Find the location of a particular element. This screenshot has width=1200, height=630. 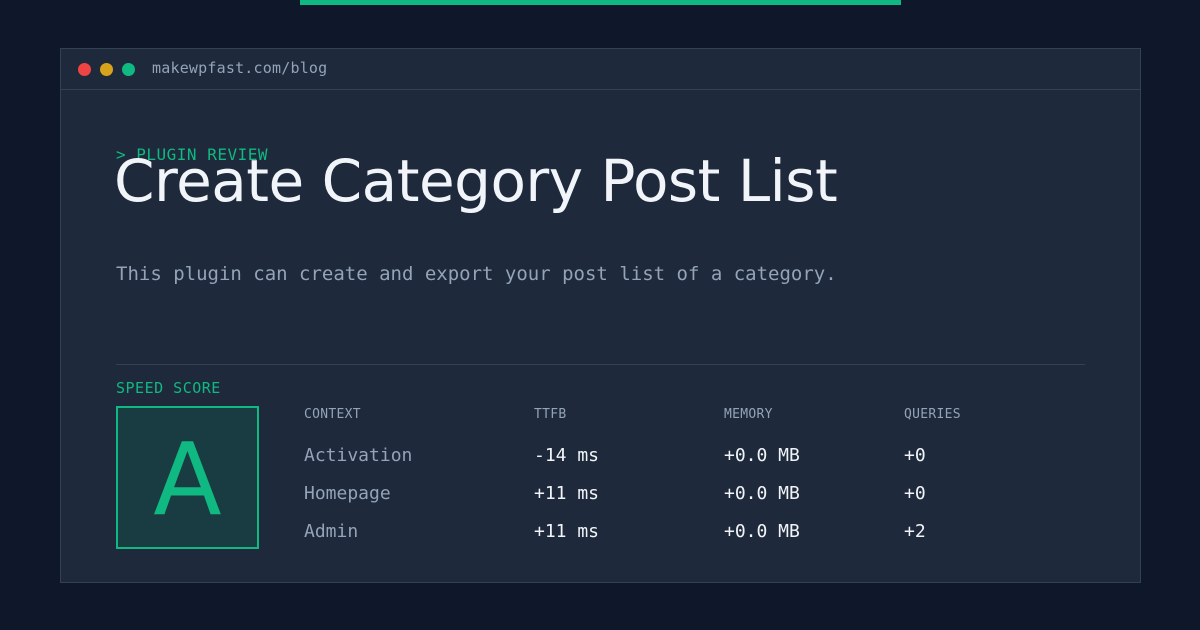

table-row: Activation -14 ms +0.0 MB +0 is located at coordinates (699, 464).